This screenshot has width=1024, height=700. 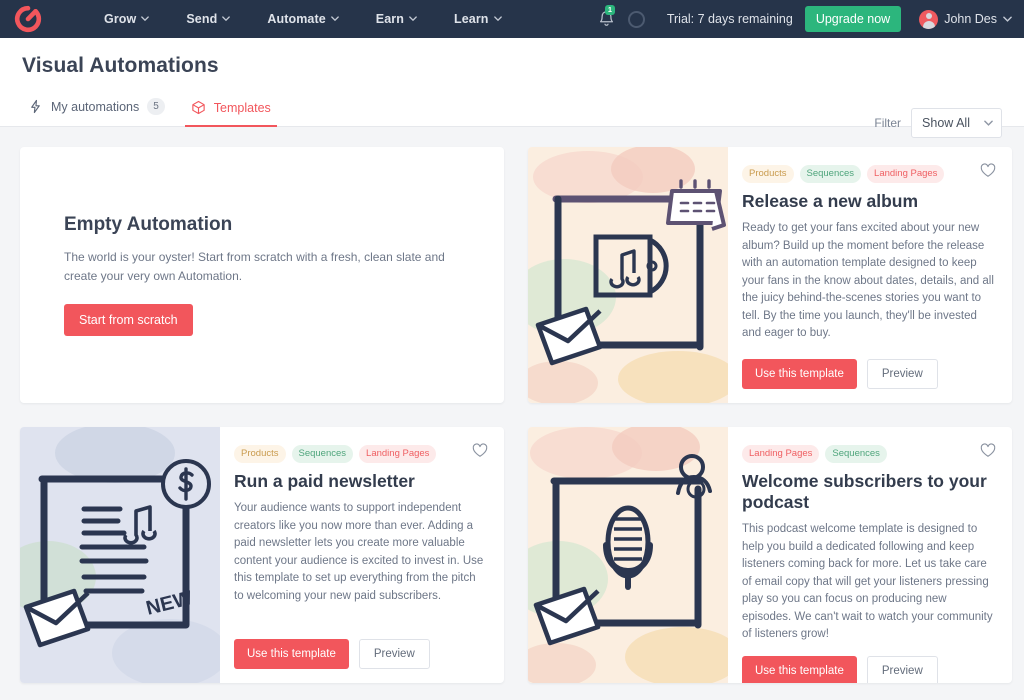 I want to click on tab-my-automations-label: My automations, so click(x=95, y=106).